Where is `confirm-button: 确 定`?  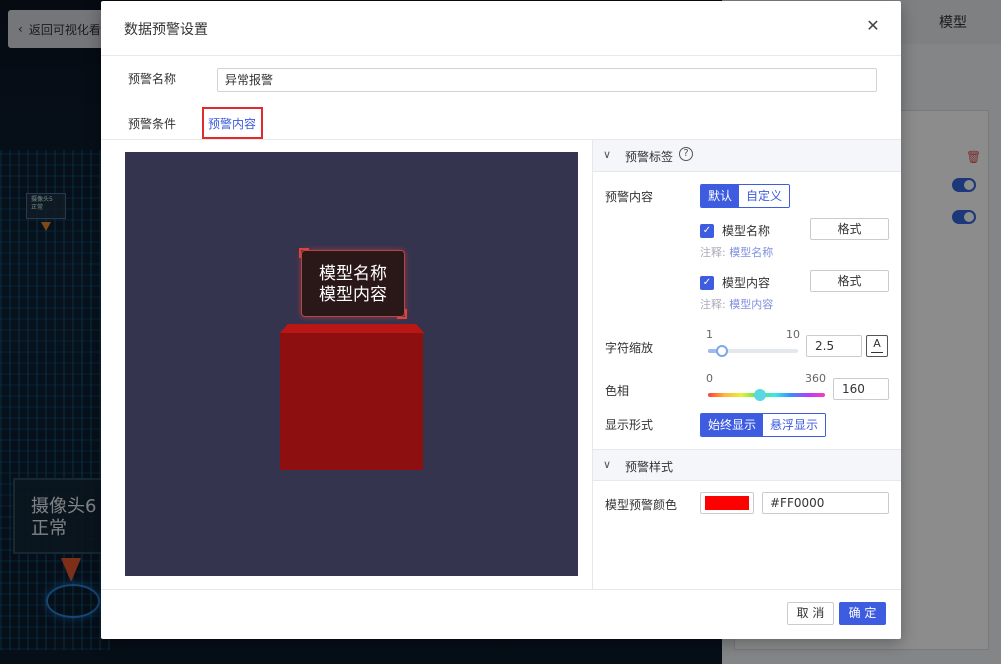 confirm-button: 确 定 is located at coordinates (862, 613).